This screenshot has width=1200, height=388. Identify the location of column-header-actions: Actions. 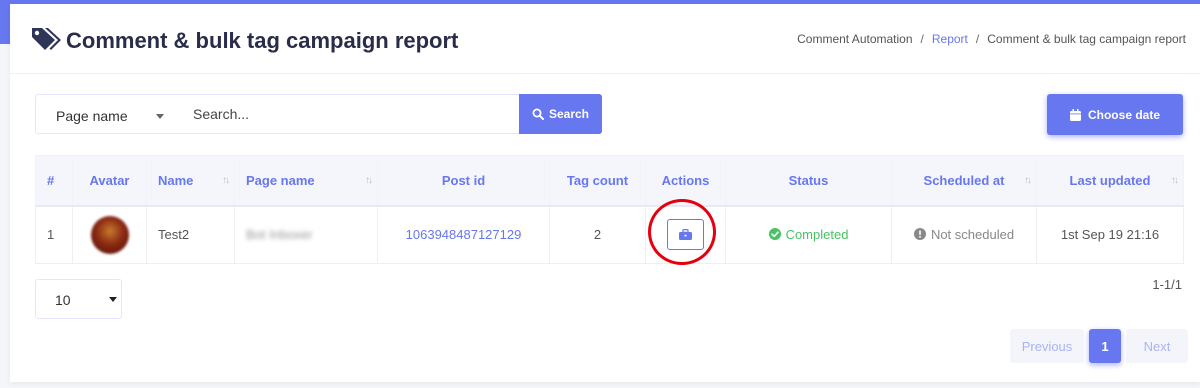
(685, 181).